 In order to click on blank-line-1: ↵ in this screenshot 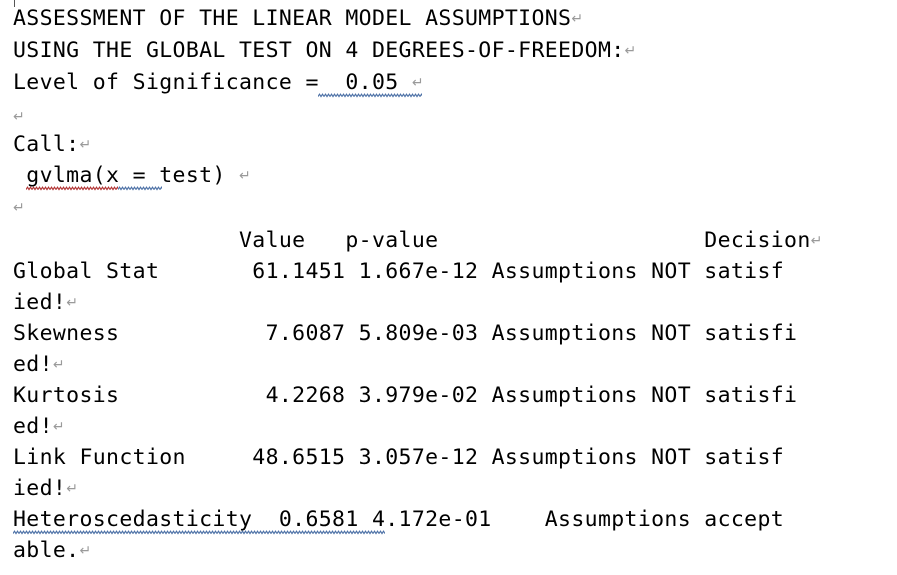, I will do `click(19, 117)`.